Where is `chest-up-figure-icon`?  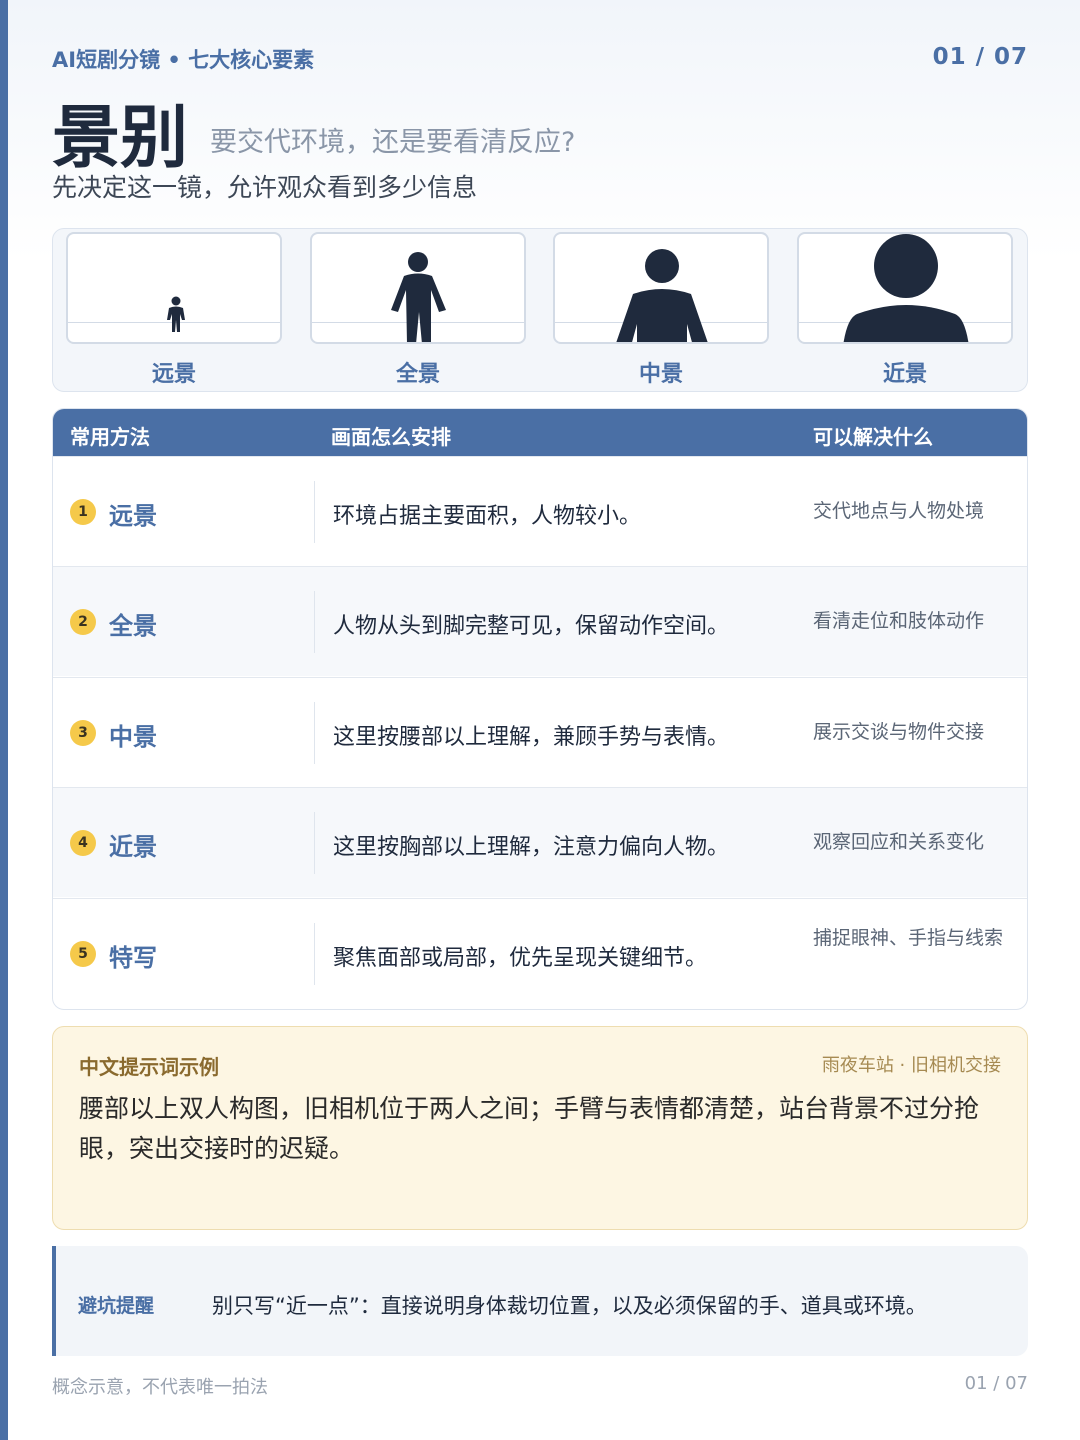
chest-up-figure-icon is located at coordinates (906, 288).